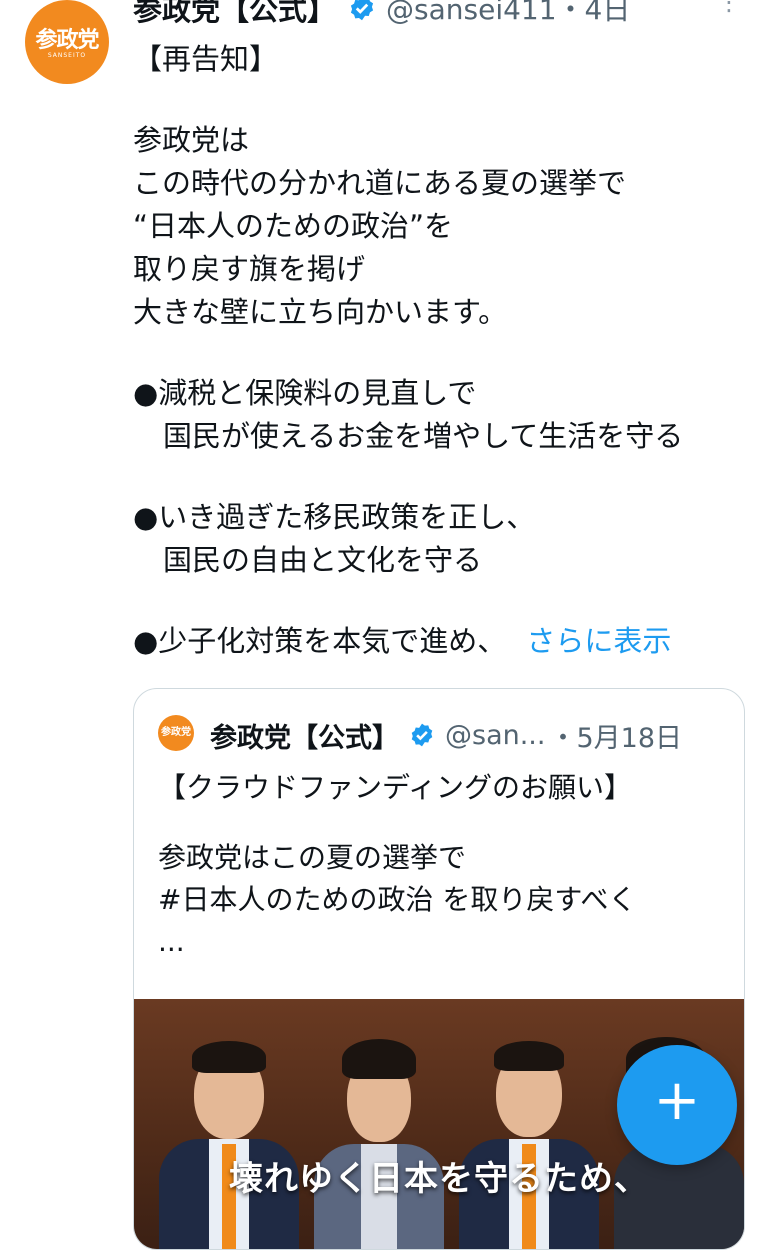 The image size is (771, 1250). Describe the element at coordinates (320, 641) in the screenshot. I see `tweet-line: ●少子化対策を本気で進め、` at that location.